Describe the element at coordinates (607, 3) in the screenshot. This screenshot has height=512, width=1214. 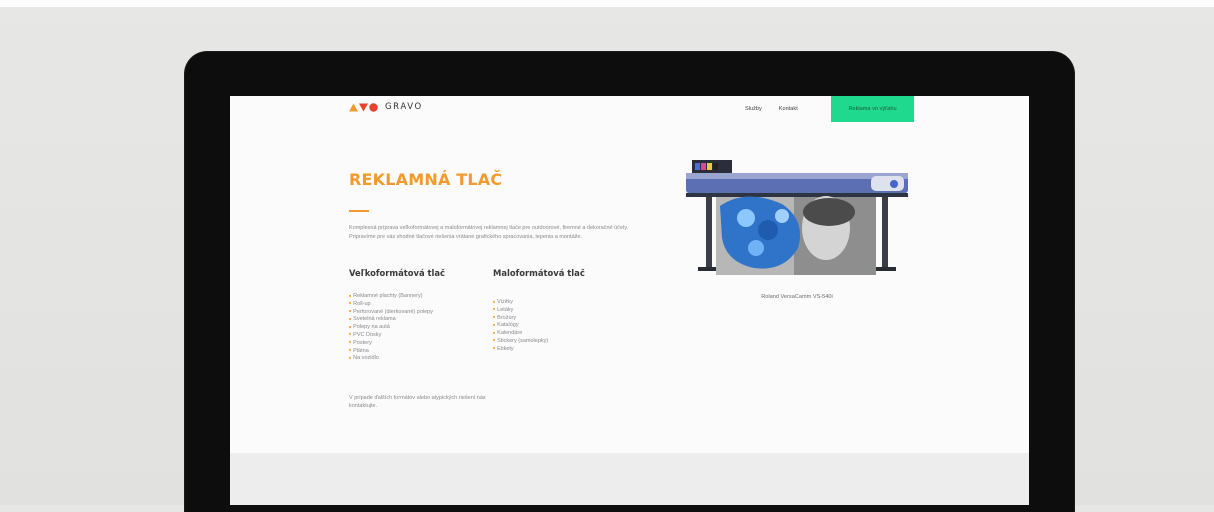
I see `backdrop-strip` at that location.